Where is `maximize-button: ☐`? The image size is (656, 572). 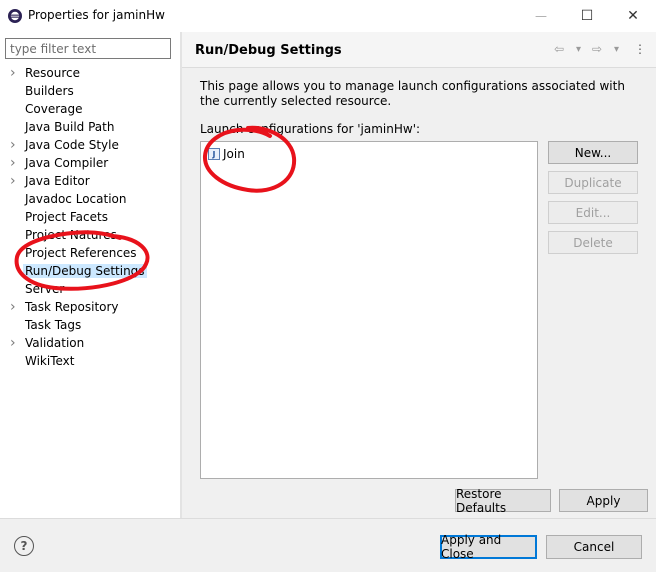 maximize-button: ☐ is located at coordinates (587, 16).